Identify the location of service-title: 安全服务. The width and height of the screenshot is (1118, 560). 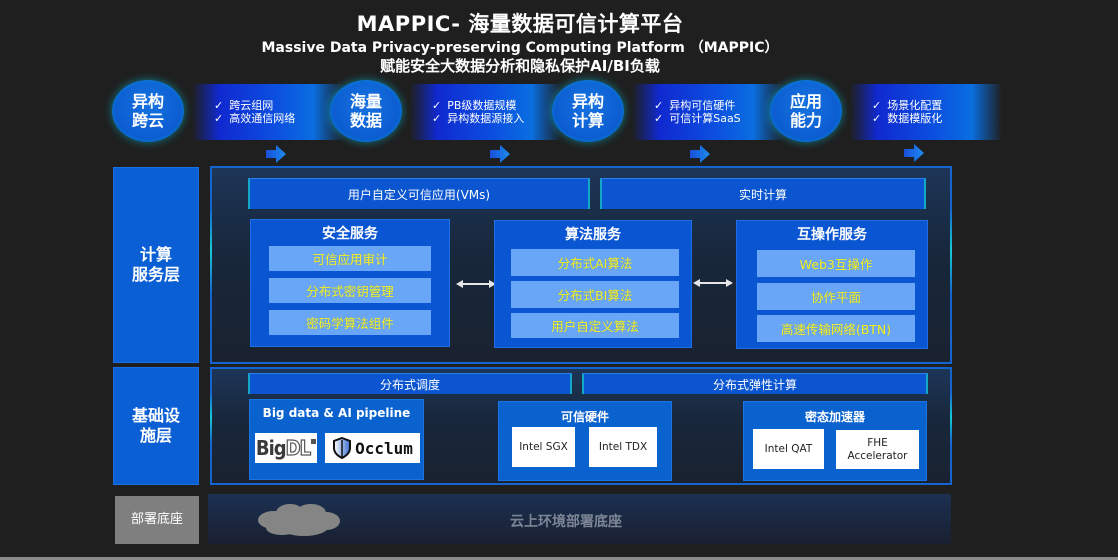
(350, 234).